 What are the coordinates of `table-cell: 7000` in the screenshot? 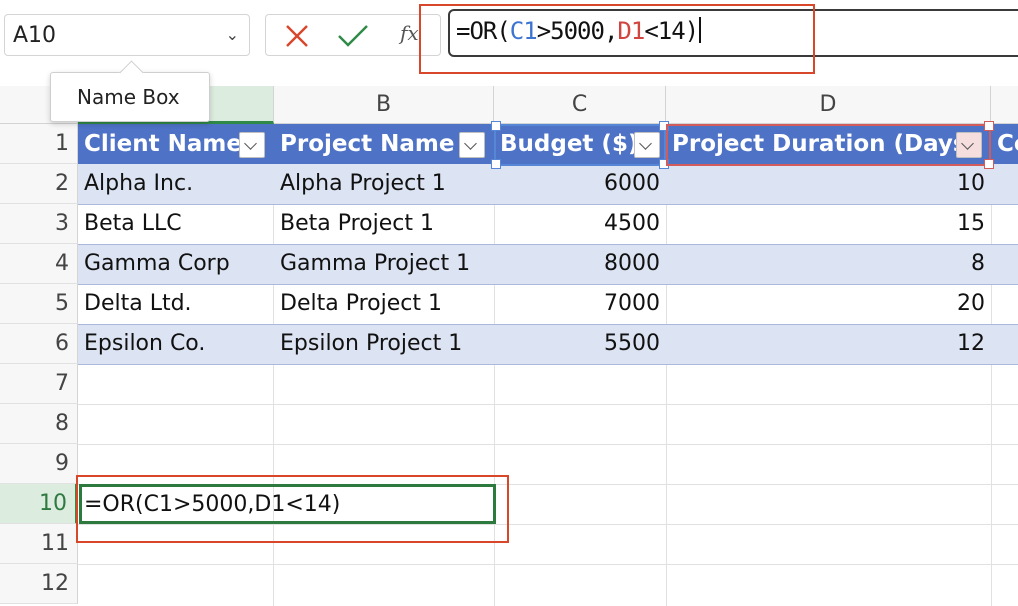 It's located at (580, 304).